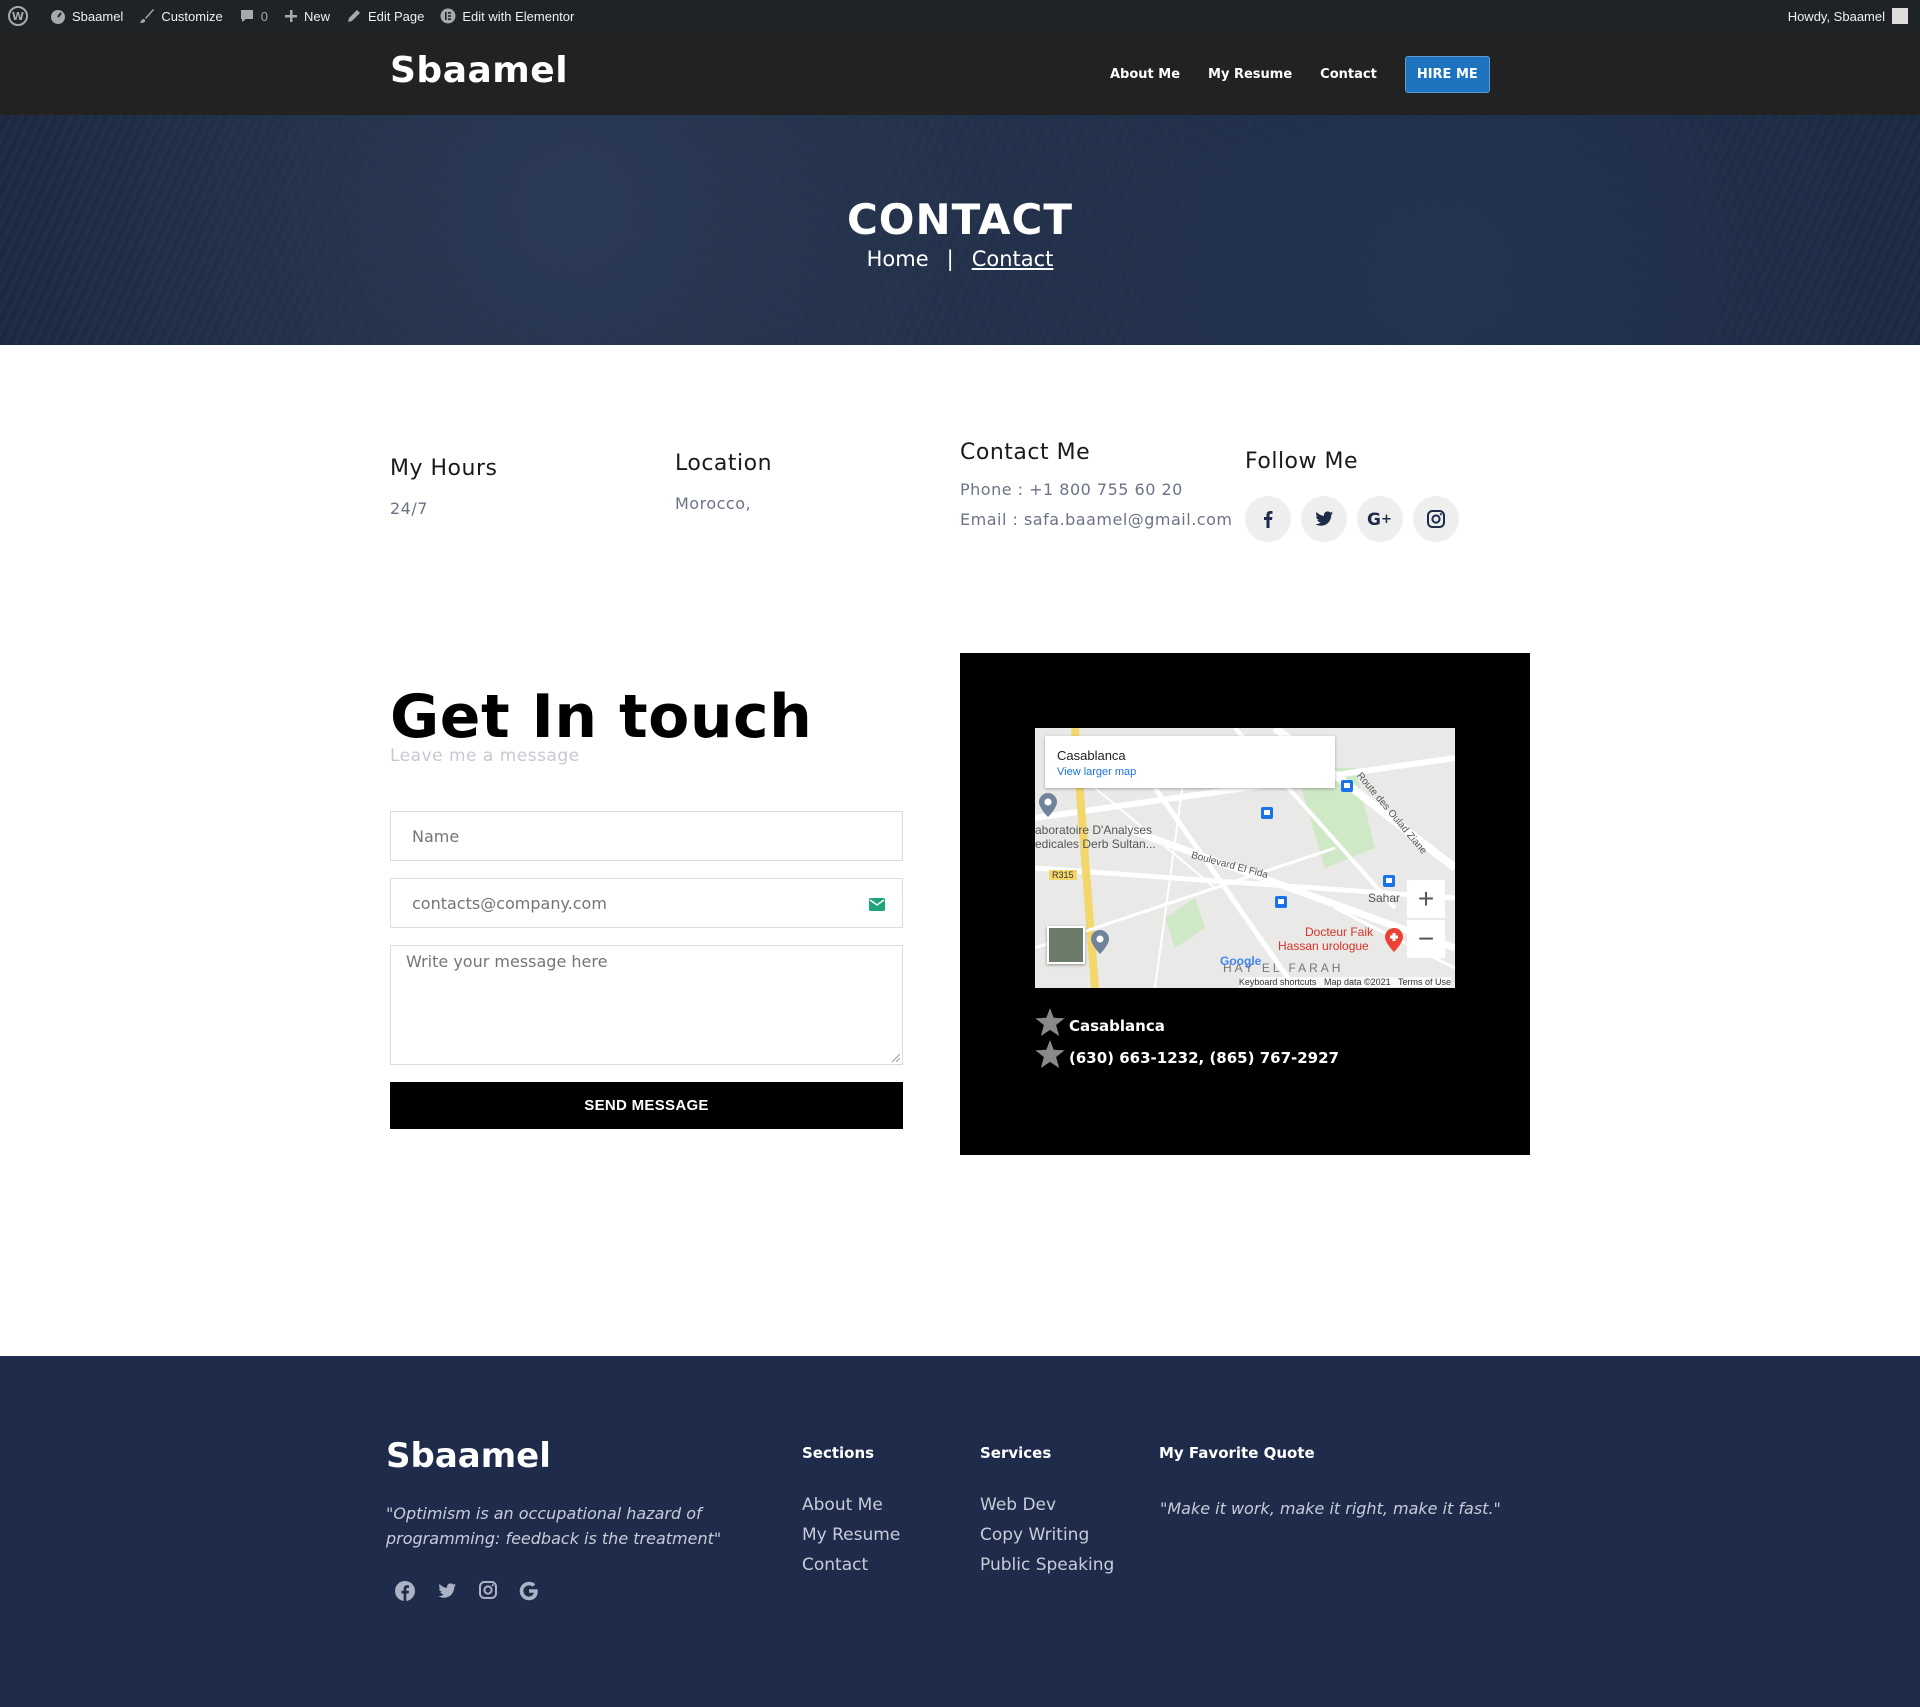 This screenshot has width=1920, height=1707. I want to click on email-field, so click(646, 903).